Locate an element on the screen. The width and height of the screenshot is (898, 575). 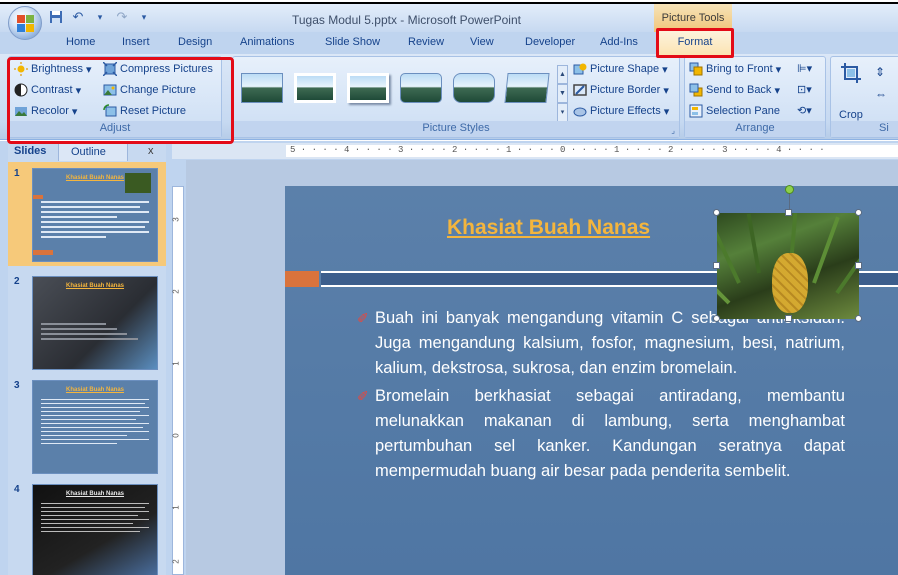
slide-thumbnail-item: 2 Khasiat Buah Nanas is located at coordinates (87, 322).